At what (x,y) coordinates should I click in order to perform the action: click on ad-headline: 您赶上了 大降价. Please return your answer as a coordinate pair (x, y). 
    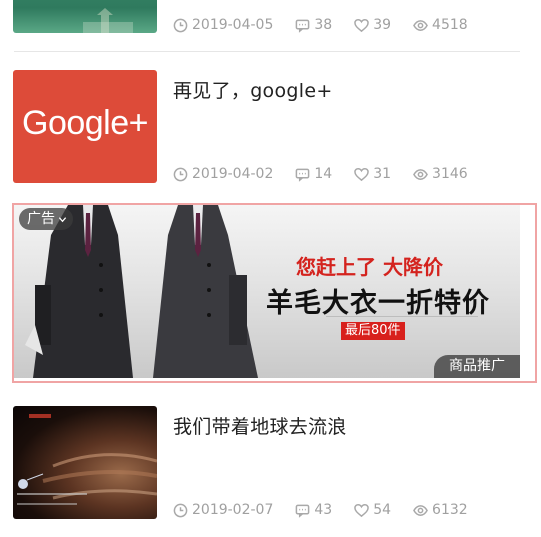
    Looking at the image, I should click on (369, 267).